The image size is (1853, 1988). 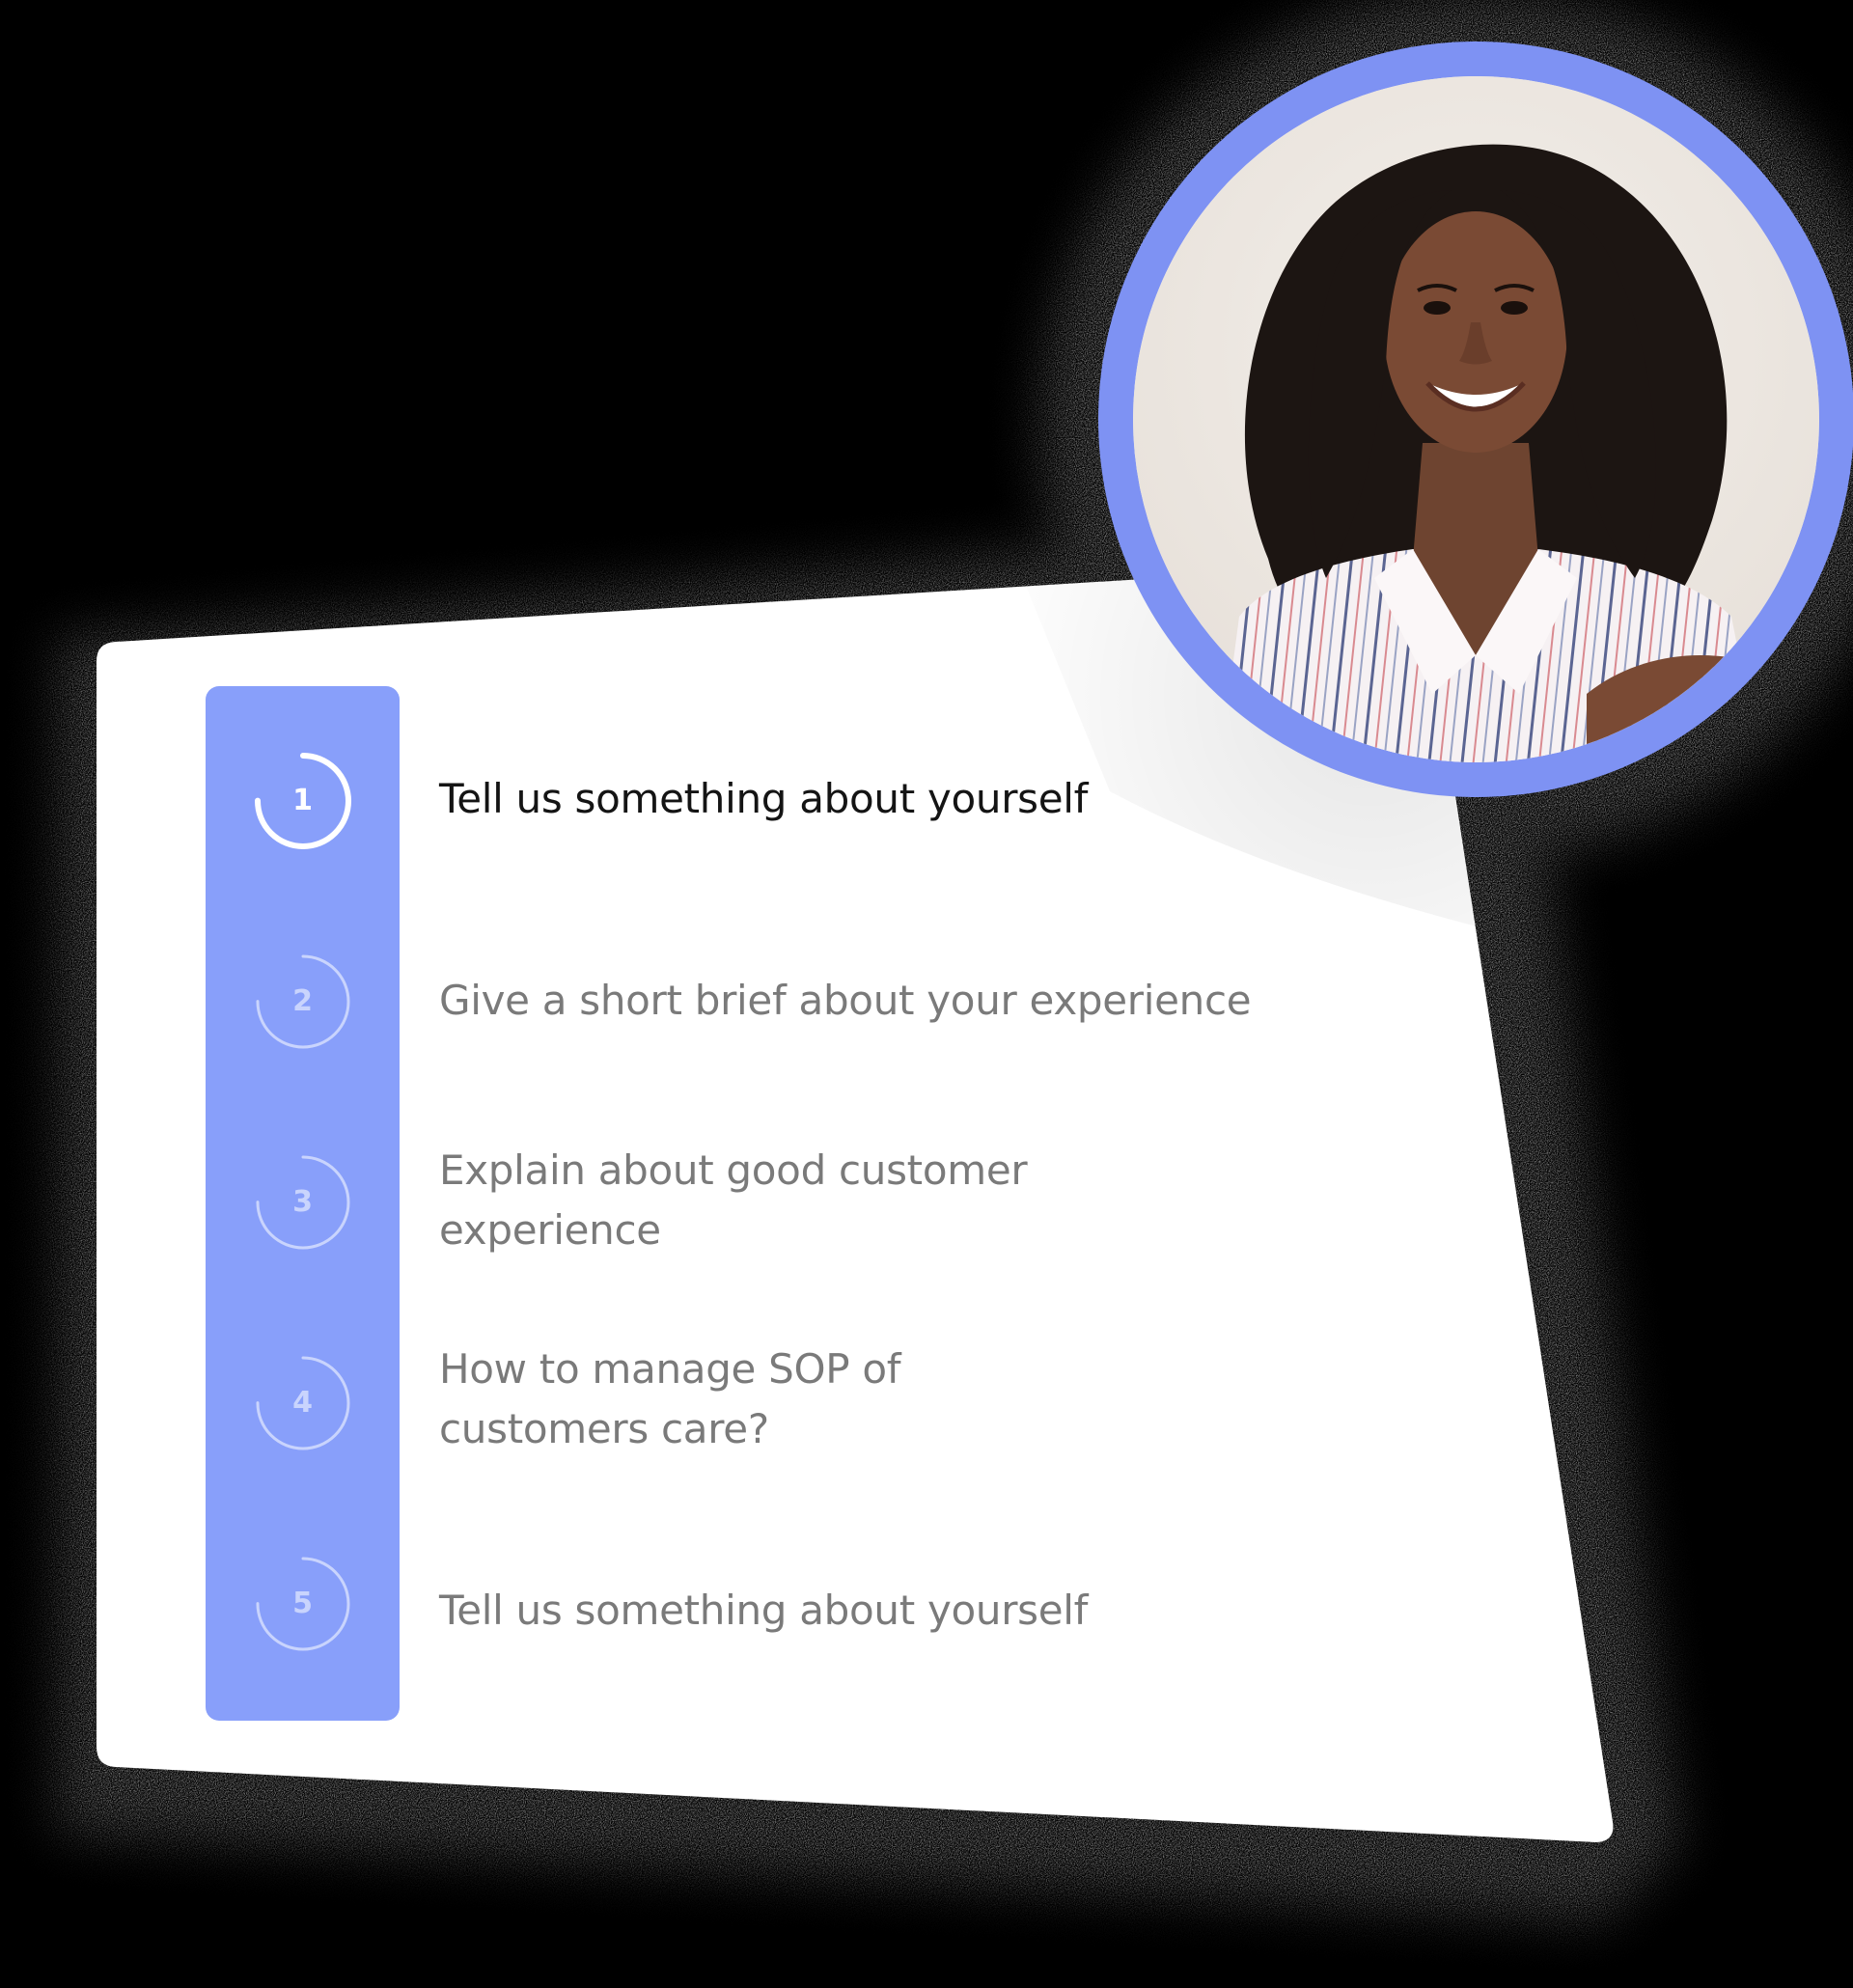 What do you see at coordinates (825, 1611) in the screenshot?
I see `question-5: Tell us something about yourself` at bounding box center [825, 1611].